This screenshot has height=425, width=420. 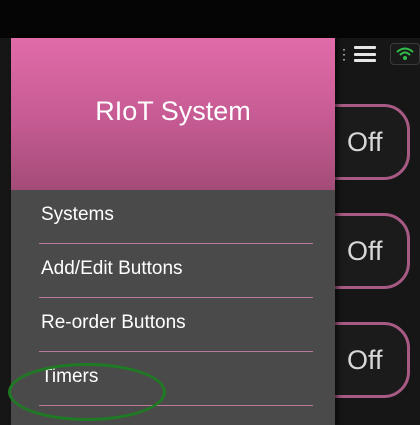 I want to click on drawer-item-add-edit-buttons: Add/Edit Buttons, so click(x=173, y=271).